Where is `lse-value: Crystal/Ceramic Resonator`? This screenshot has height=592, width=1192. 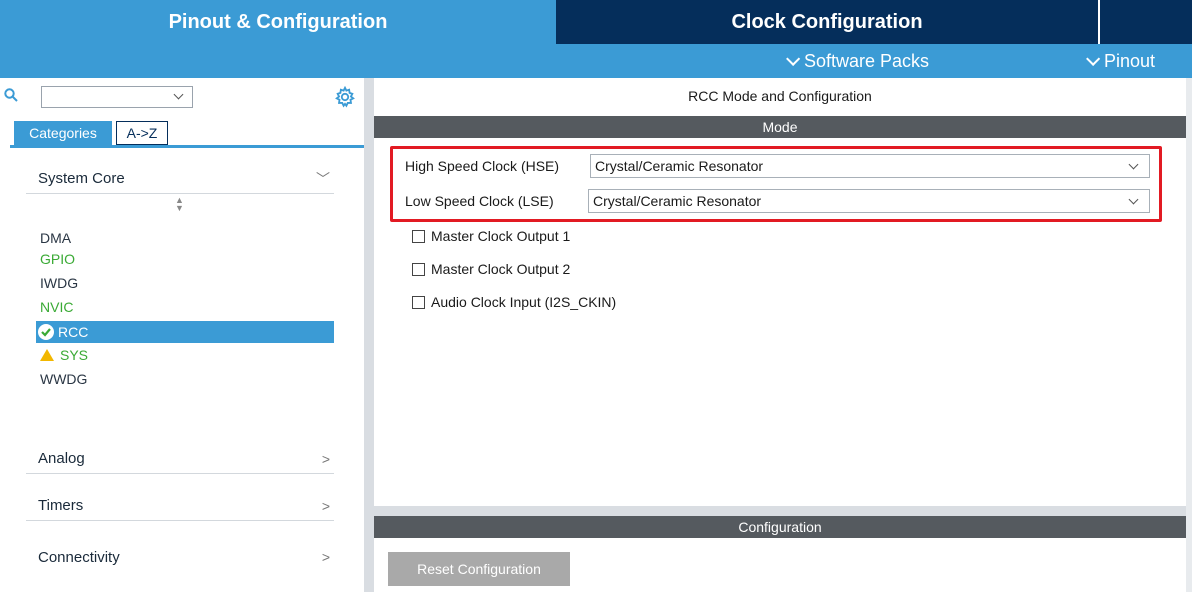 lse-value: Crystal/Ceramic Resonator is located at coordinates (677, 201).